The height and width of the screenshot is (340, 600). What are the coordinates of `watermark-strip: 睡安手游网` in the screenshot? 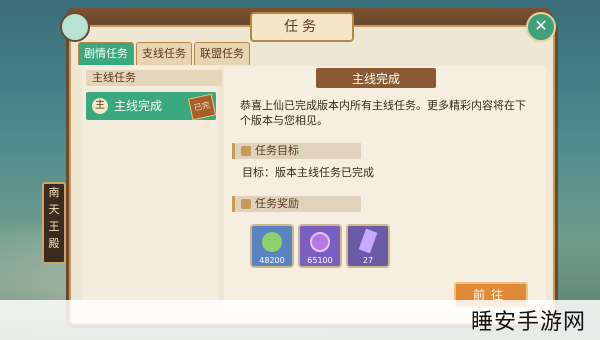 It's located at (300, 320).